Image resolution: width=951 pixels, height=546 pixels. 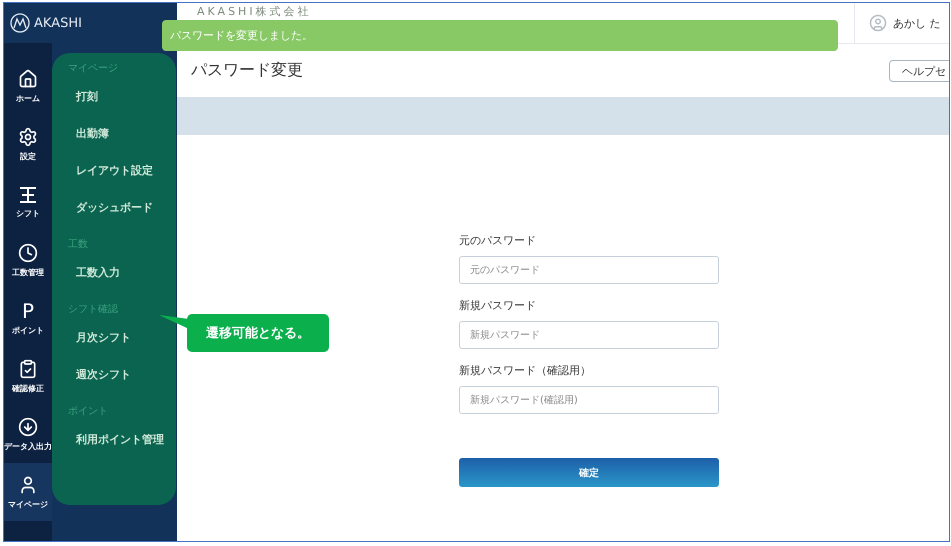 I want to click on toast-message: パスワードを変更しました。, so click(x=241, y=35).